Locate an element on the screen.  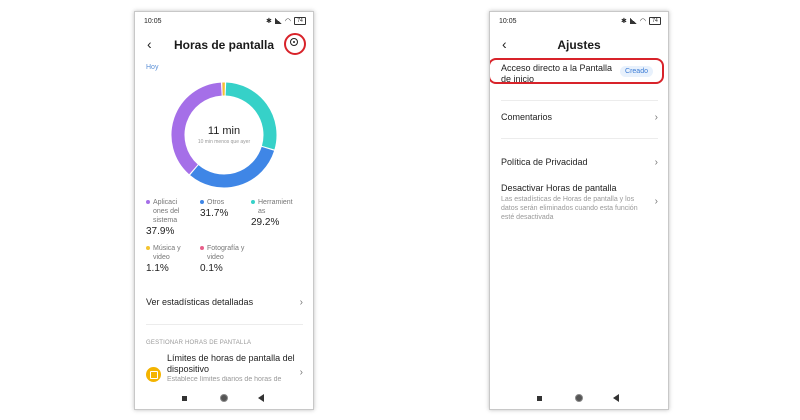
legend-label: Herramient as is located at coordinates (275, 207).